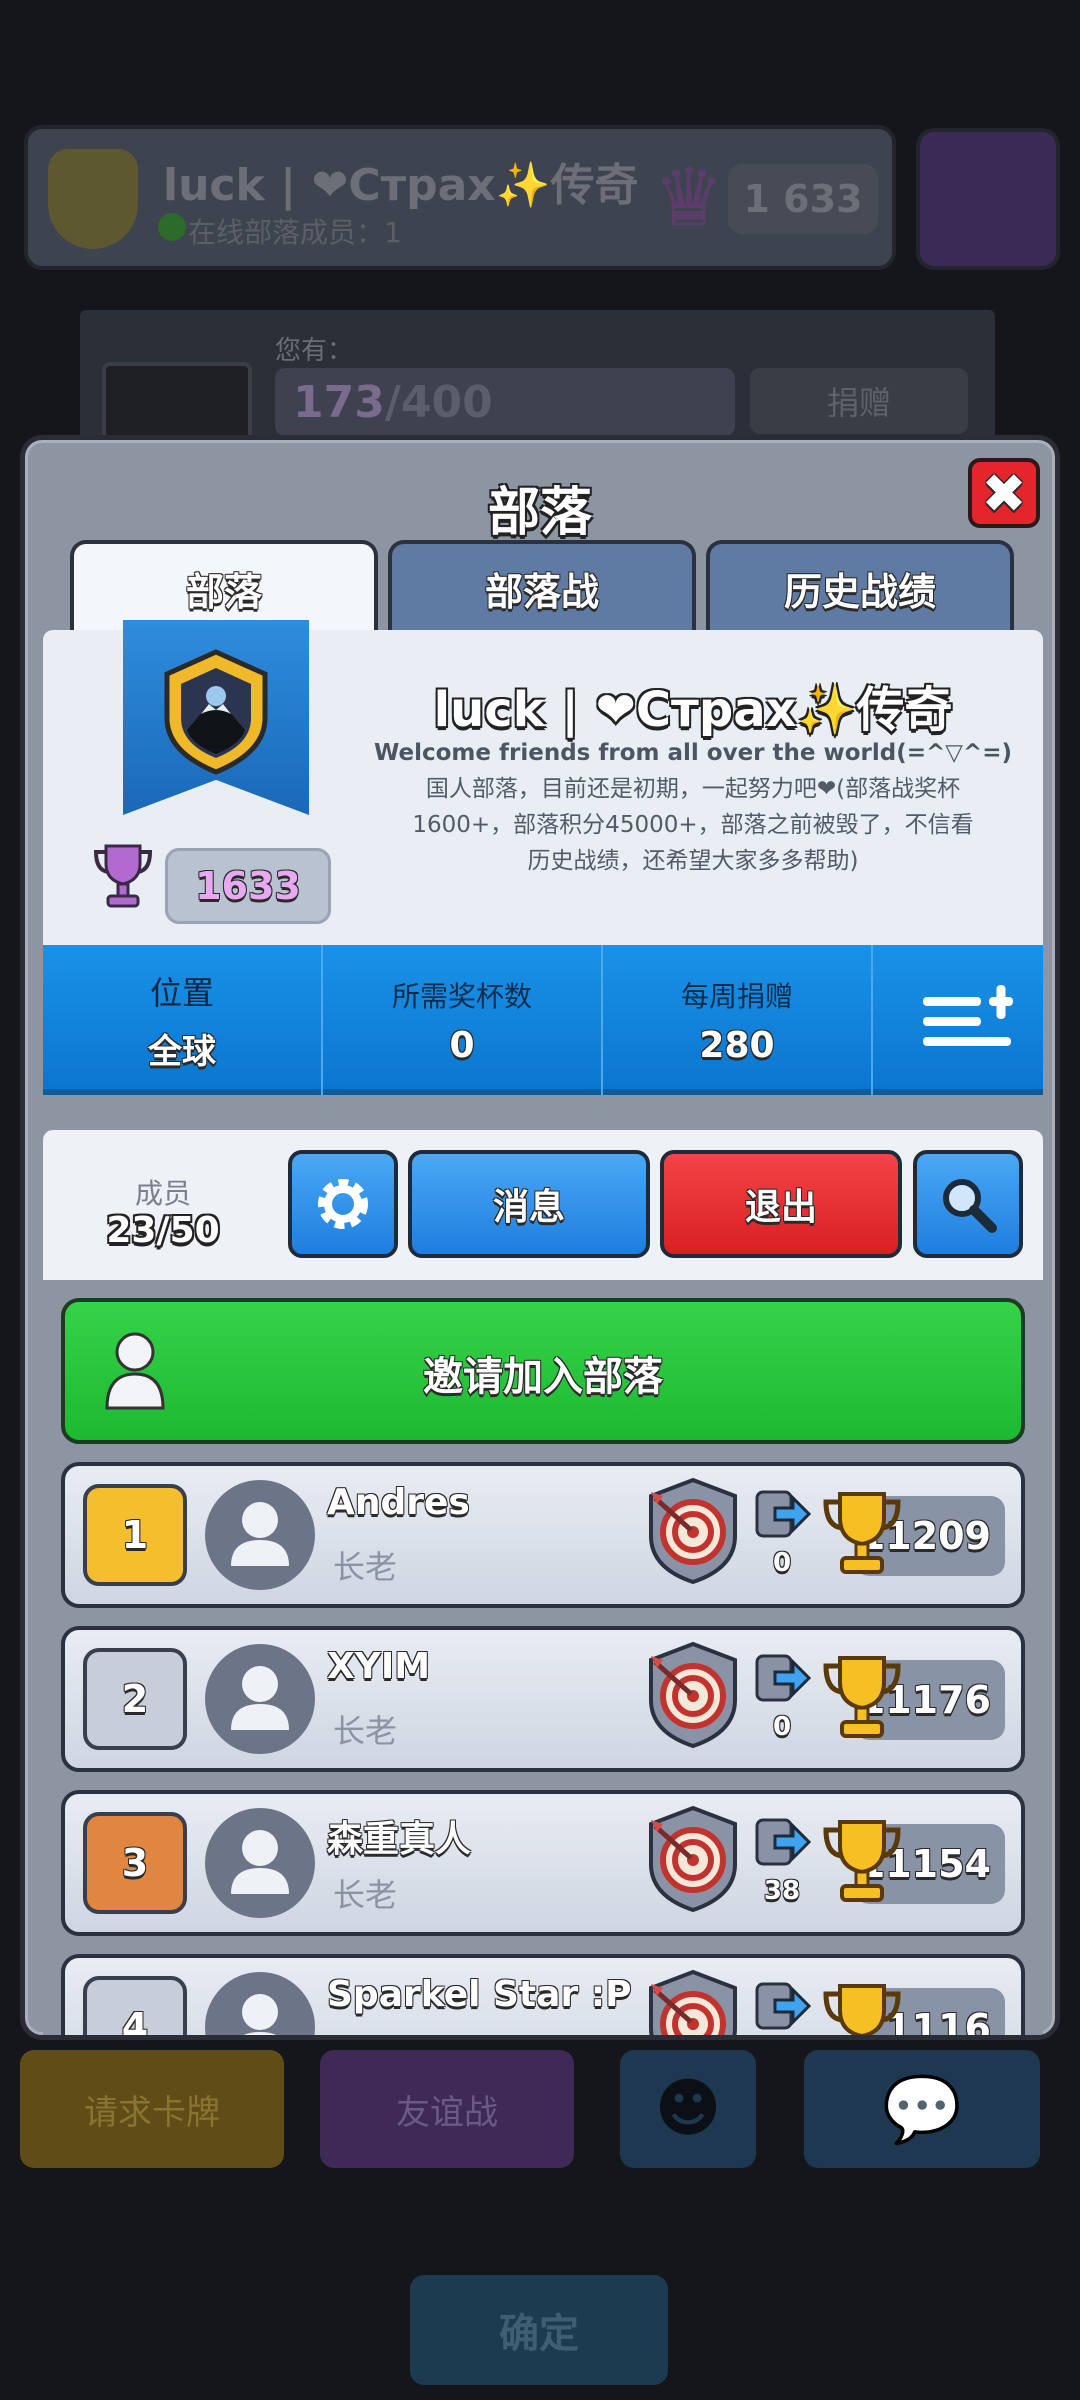 The width and height of the screenshot is (1080, 2400). What do you see at coordinates (693, 861) in the screenshot?
I see `clan-desc-line3: 历史战绩，还希望大家多多帮助)` at bounding box center [693, 861].